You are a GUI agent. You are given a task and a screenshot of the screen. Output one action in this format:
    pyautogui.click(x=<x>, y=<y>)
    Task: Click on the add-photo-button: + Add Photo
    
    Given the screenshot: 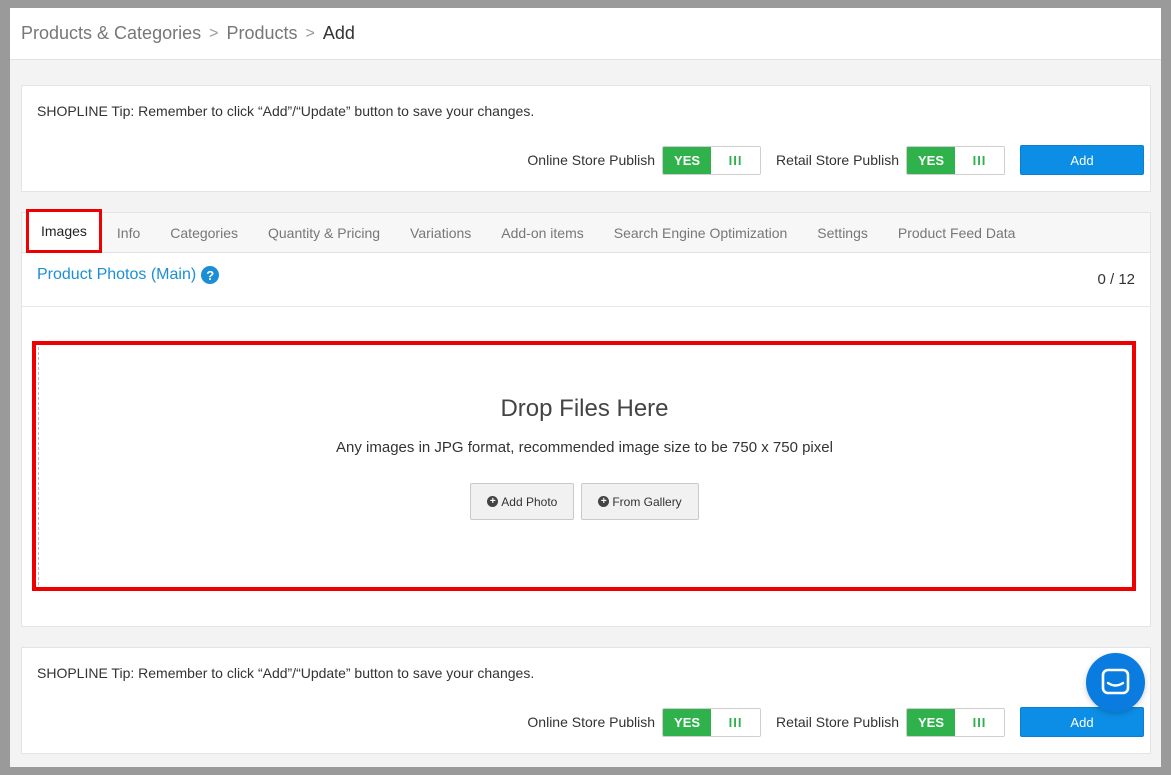 What is the action you would take?
    pyautogui.click(x=522, y=501)
    